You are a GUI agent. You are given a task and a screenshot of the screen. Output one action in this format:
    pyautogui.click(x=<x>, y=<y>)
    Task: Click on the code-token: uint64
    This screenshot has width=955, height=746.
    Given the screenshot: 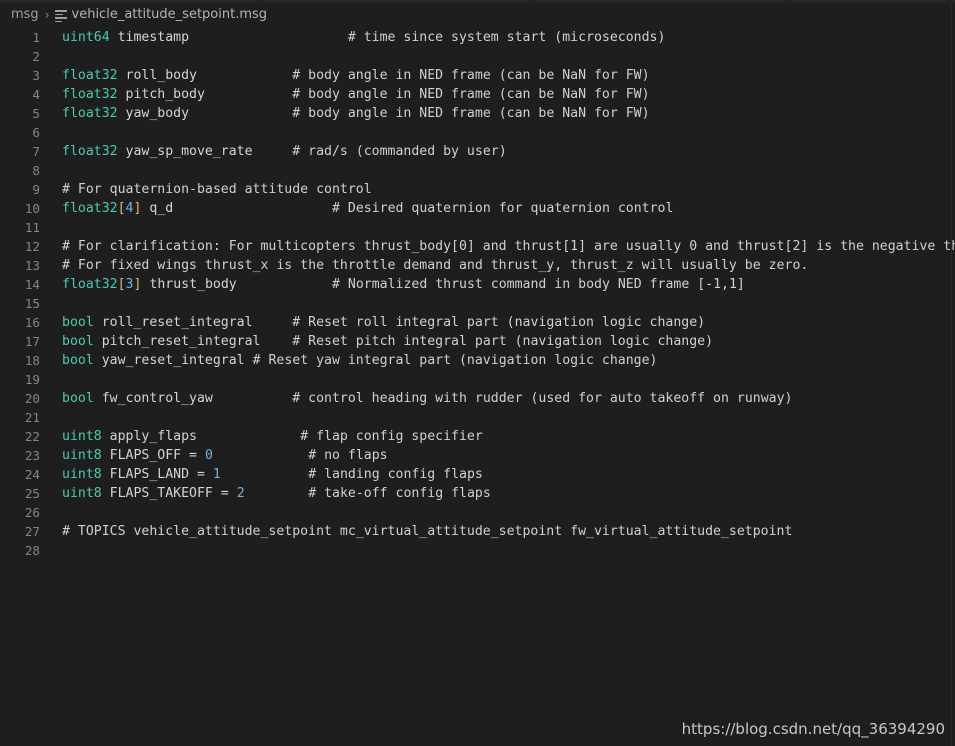 What is the action you would take?
    pyautogui.click(x=86, y=37)
    